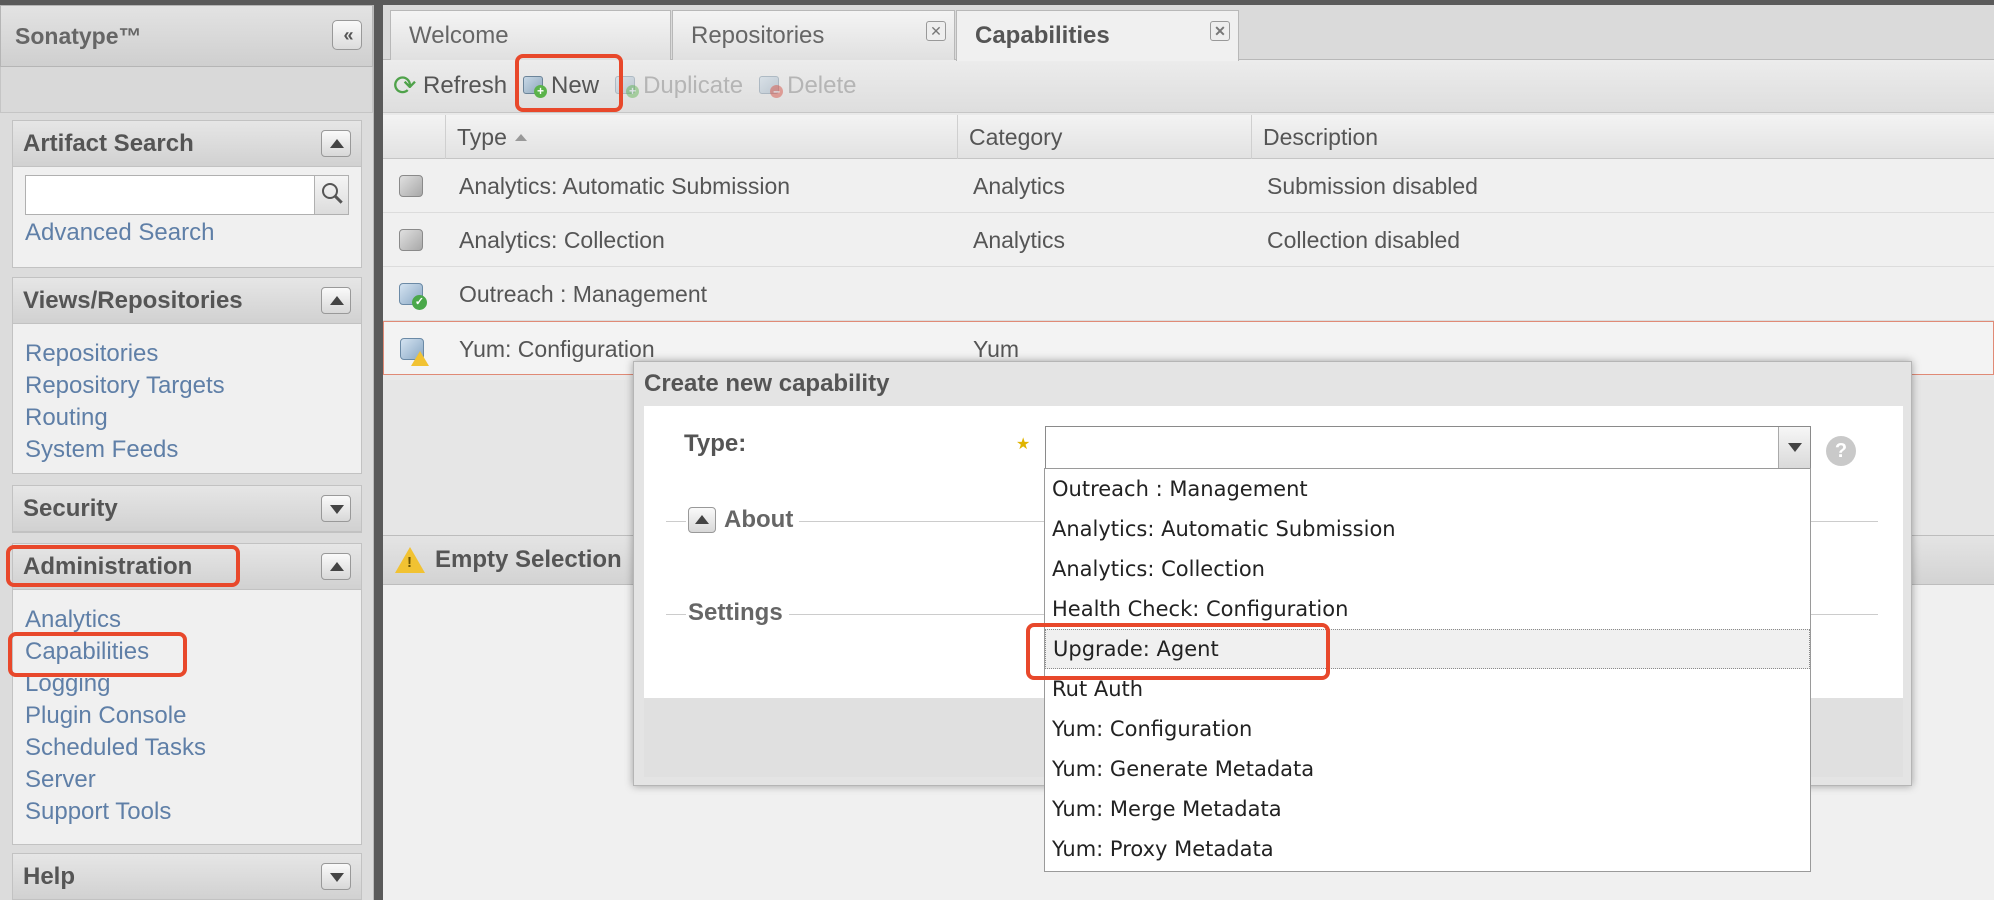 The width and height of the screenshot is (1994, 900). I want to click on sidebar-item-analytics: Analytics, so click(187, 620).